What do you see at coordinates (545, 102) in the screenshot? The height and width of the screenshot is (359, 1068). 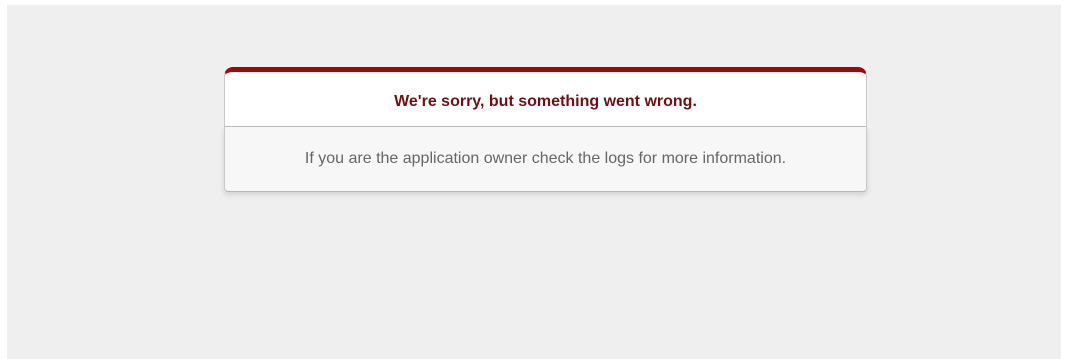 I see `error-title: We're sorry, but something went wrong.` at bounding box center [545, 102].